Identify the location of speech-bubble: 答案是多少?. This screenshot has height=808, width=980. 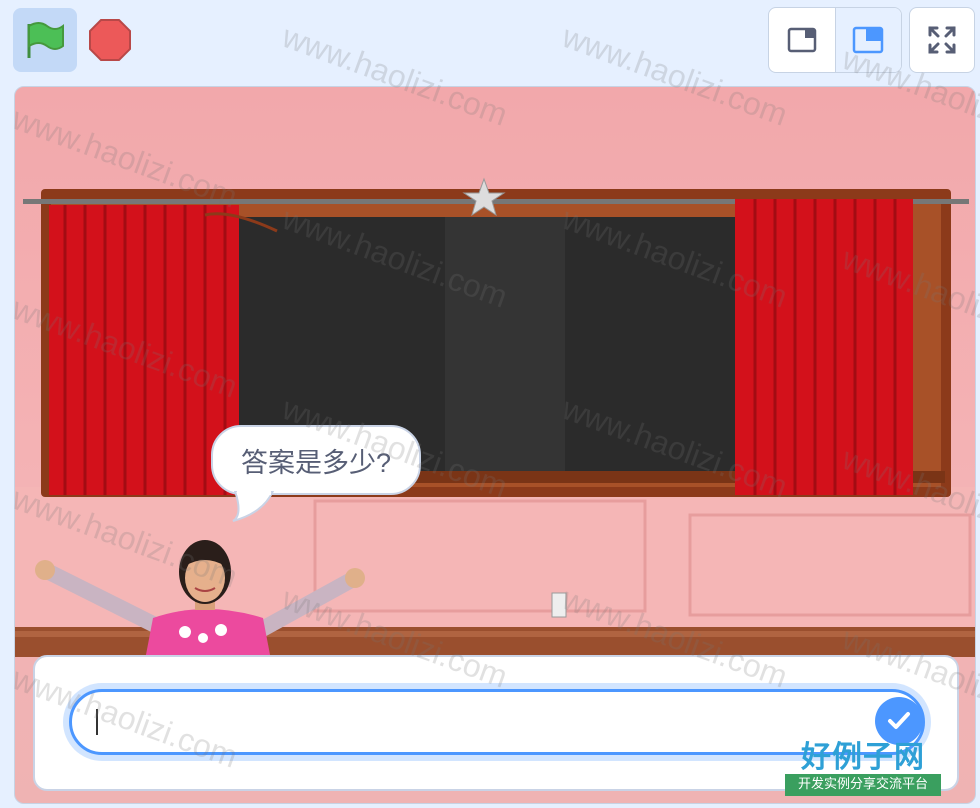
(316, 460).